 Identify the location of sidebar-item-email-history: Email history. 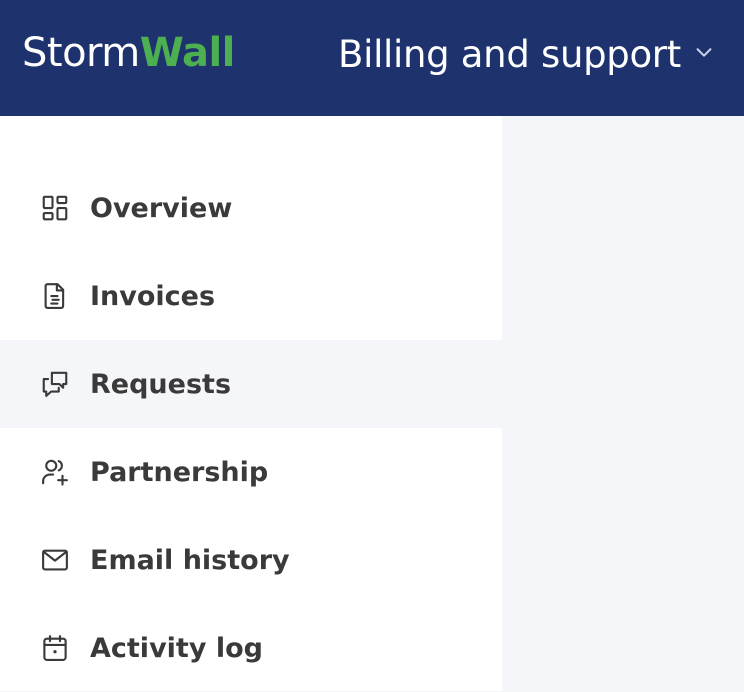
(251, 560).